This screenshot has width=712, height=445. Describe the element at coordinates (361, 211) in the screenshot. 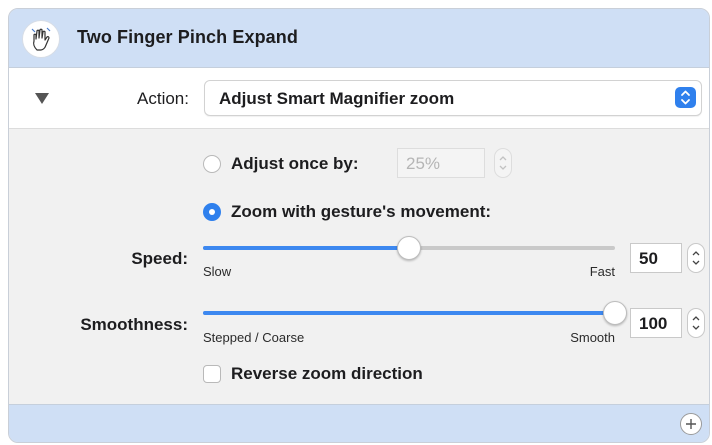

I see `zoom-with-gesture-label: Zoom with gesture's movement:` at that location.